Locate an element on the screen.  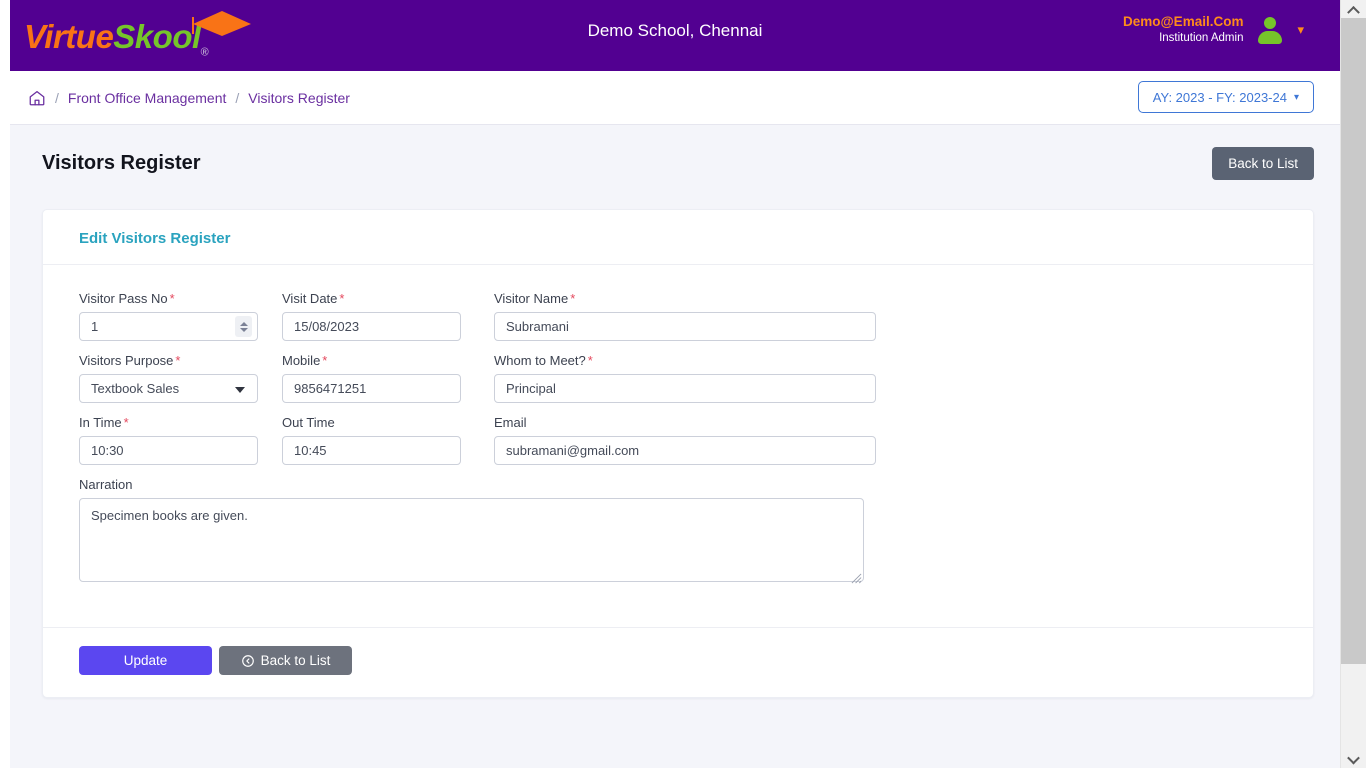
breadcrumb-item-front-office-management: Front Office Management is located at coordinates (147, 98).